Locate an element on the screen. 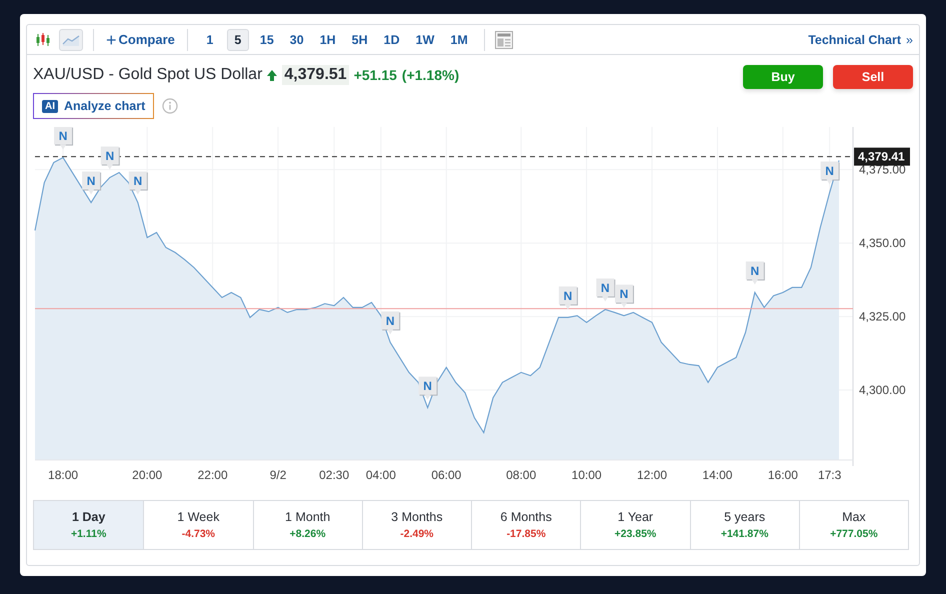 This screenshot has height=594, width=946. x-axis-label: 06:00 is located at coordinates (446, 475).